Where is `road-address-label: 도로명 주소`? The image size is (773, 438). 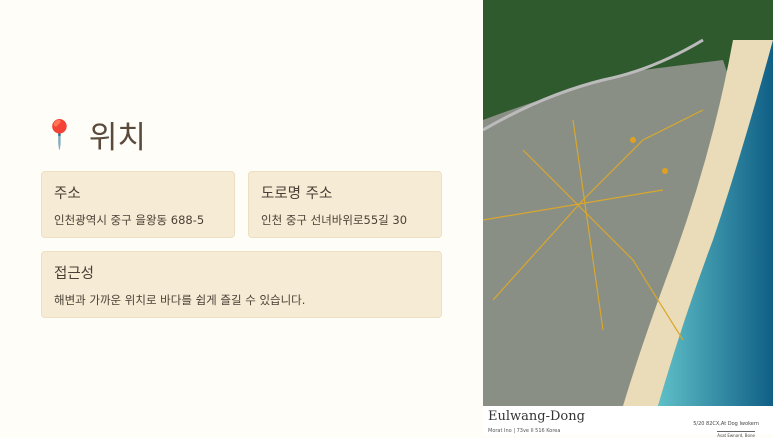
road-address-label: 도로명 주소 is located at coordinates (297, 194).